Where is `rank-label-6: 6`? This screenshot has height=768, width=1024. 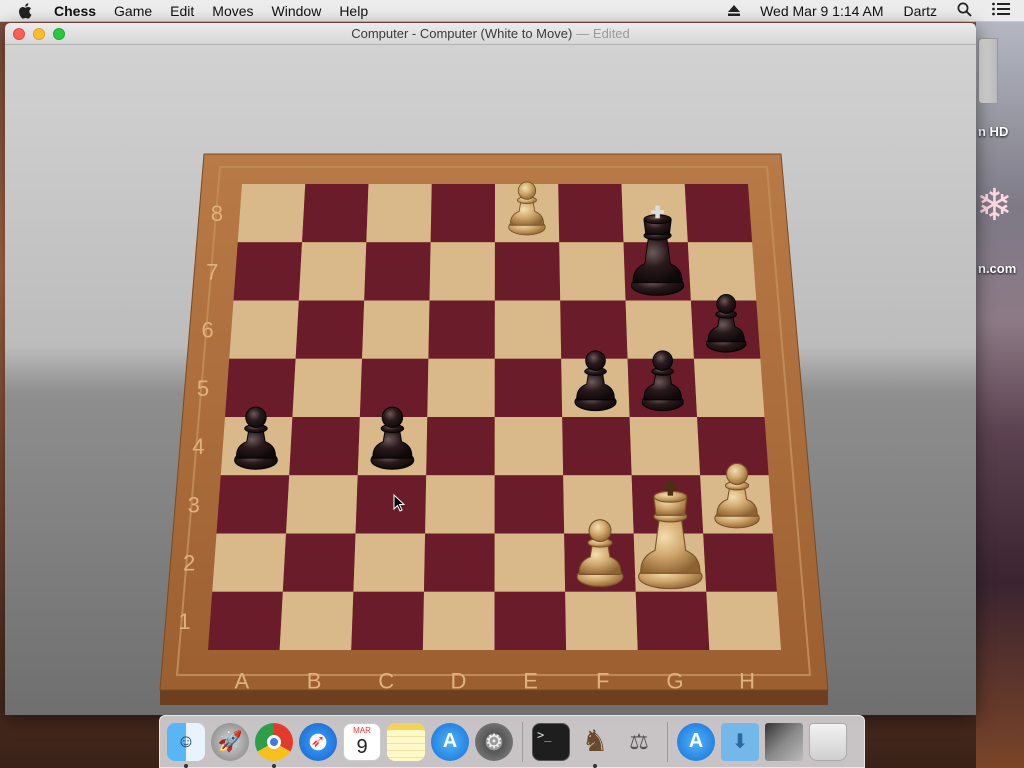 rank-label-6: 6 is located at coordinates (208, 330).